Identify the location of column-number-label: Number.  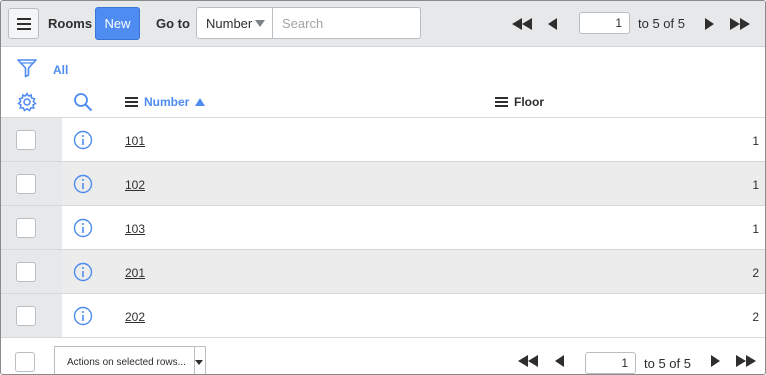
(167, 102).